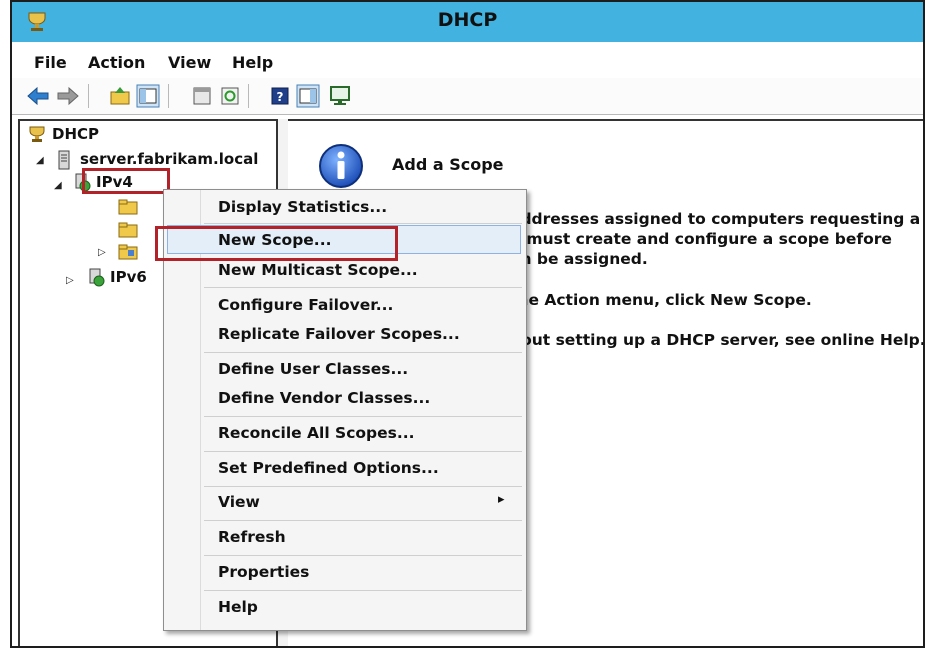 The height and width of the screenshot is (650, 927). I want to click on policies-folder-icon, so click(128, 252).